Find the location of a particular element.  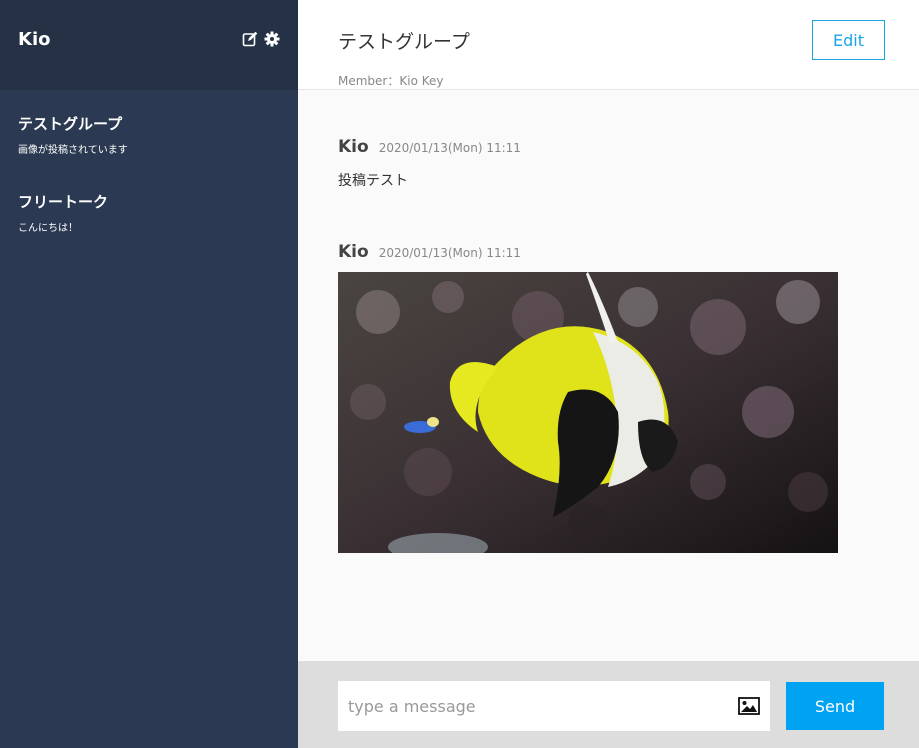

send-button: Send is located at coordinates (835, 706).